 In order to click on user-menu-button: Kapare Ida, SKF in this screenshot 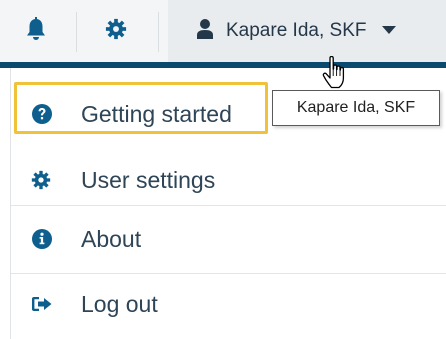, I will do `click(307, 31)`.